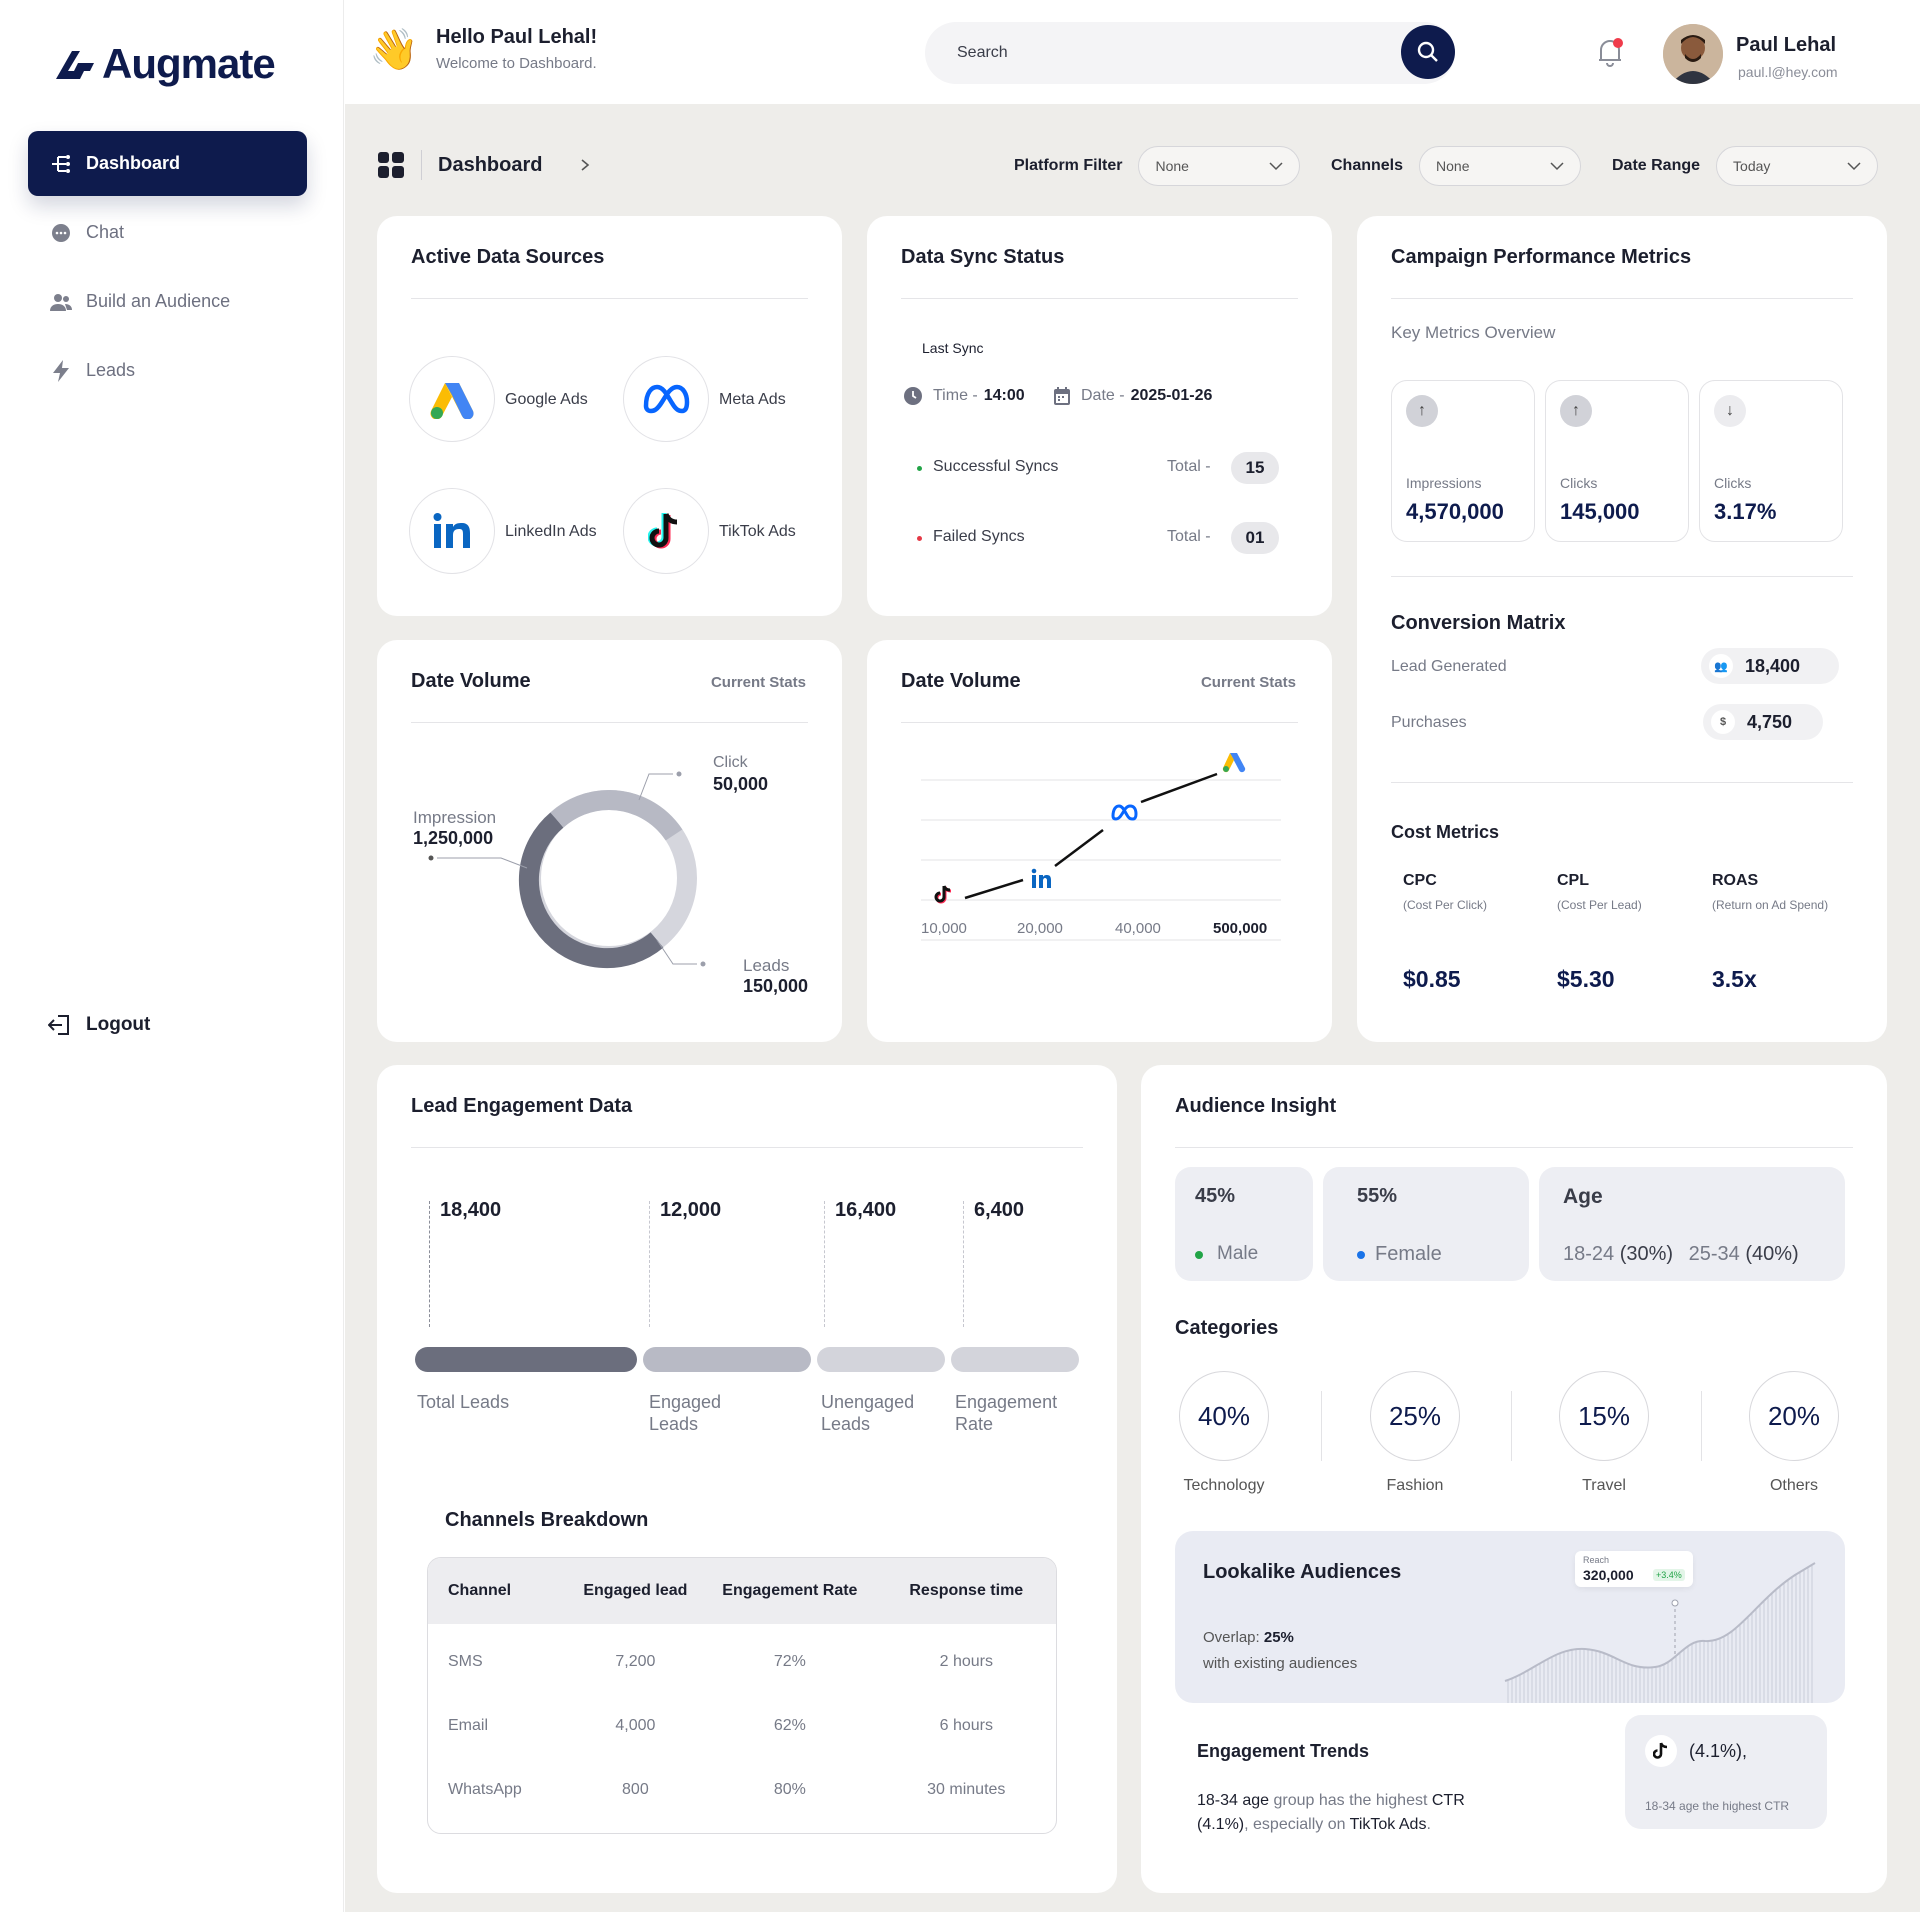 This screenshot has height=1912, width=1920. Describe the element at coordinates (1854, 166) in the screenshot. I see `chevron-down-icon` at that location.